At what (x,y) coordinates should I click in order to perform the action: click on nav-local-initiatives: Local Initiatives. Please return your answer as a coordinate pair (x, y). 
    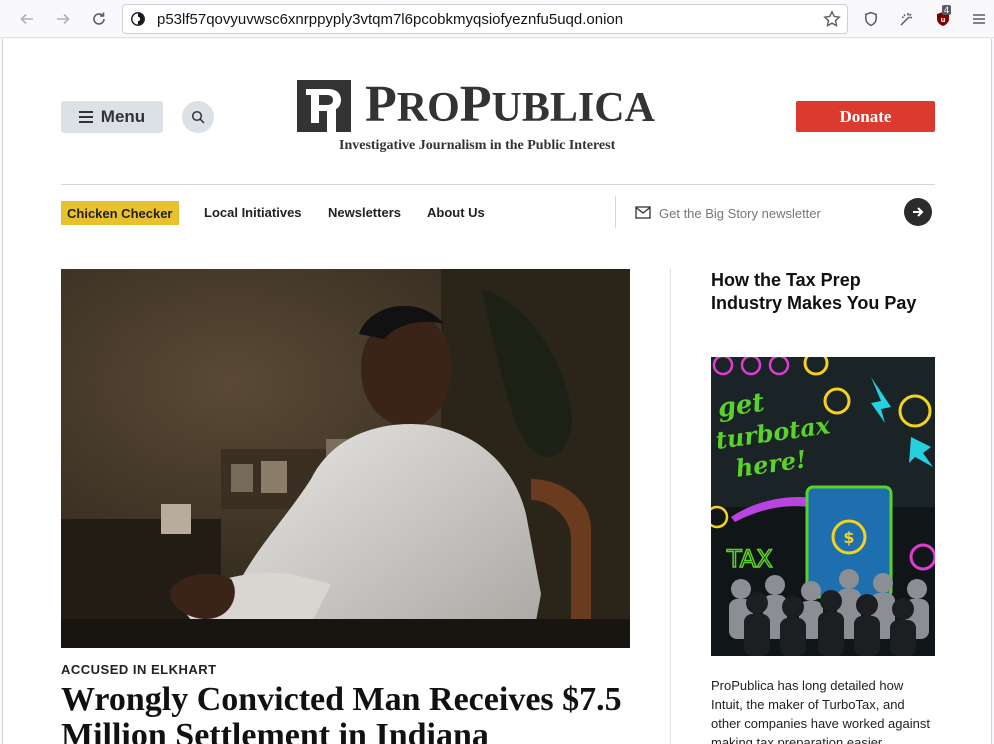
    Looking at the image, I should click on (253, 212).